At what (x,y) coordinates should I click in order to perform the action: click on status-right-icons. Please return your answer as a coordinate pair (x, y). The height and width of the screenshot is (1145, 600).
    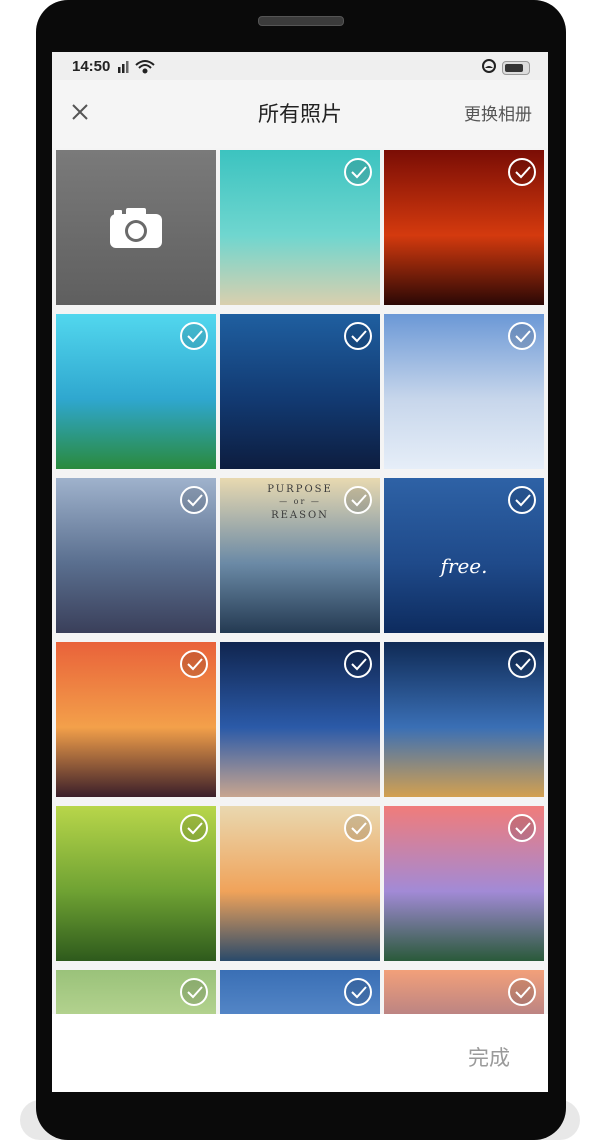
    Looking at the image, I should click on (506, 67).